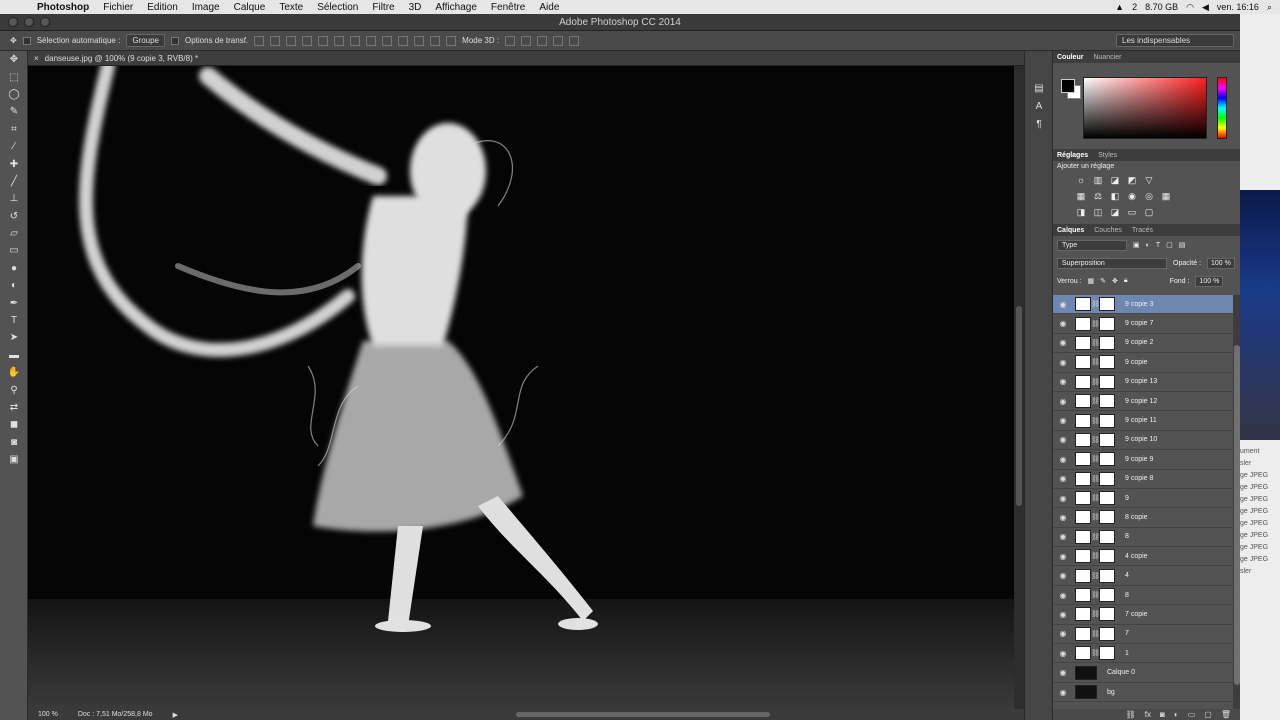 The image size is (1280, 720). Describe the element at coordinates (1039, 106) in the screenshot. I see `character-panel-icon: A` at that location.